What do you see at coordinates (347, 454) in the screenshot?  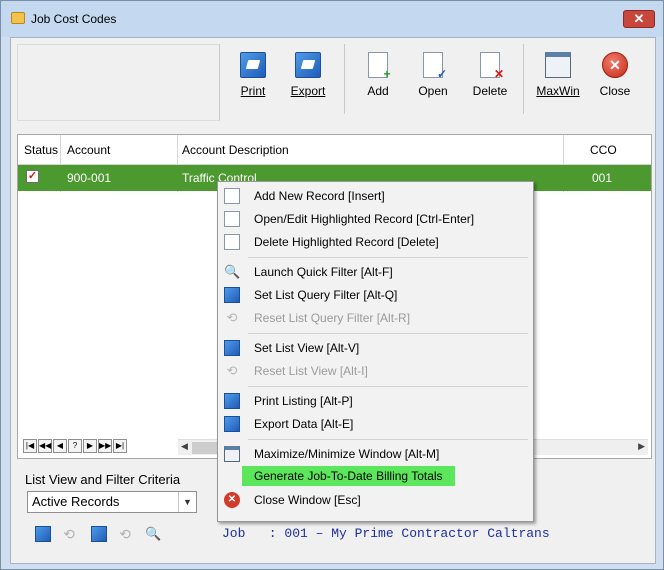 I see `menu-item-label: Maximize/Minimize Window [Alt-M]` at bounding box center [347, 454].